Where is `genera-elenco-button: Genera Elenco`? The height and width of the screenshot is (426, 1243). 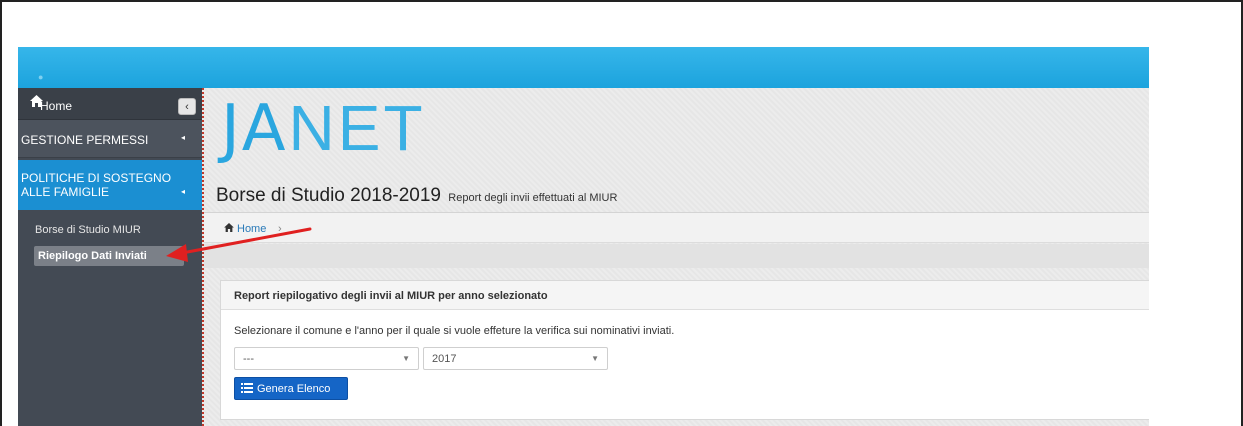 genera-elenco-button: Genera Elenco is located at coordinates (291, 388).